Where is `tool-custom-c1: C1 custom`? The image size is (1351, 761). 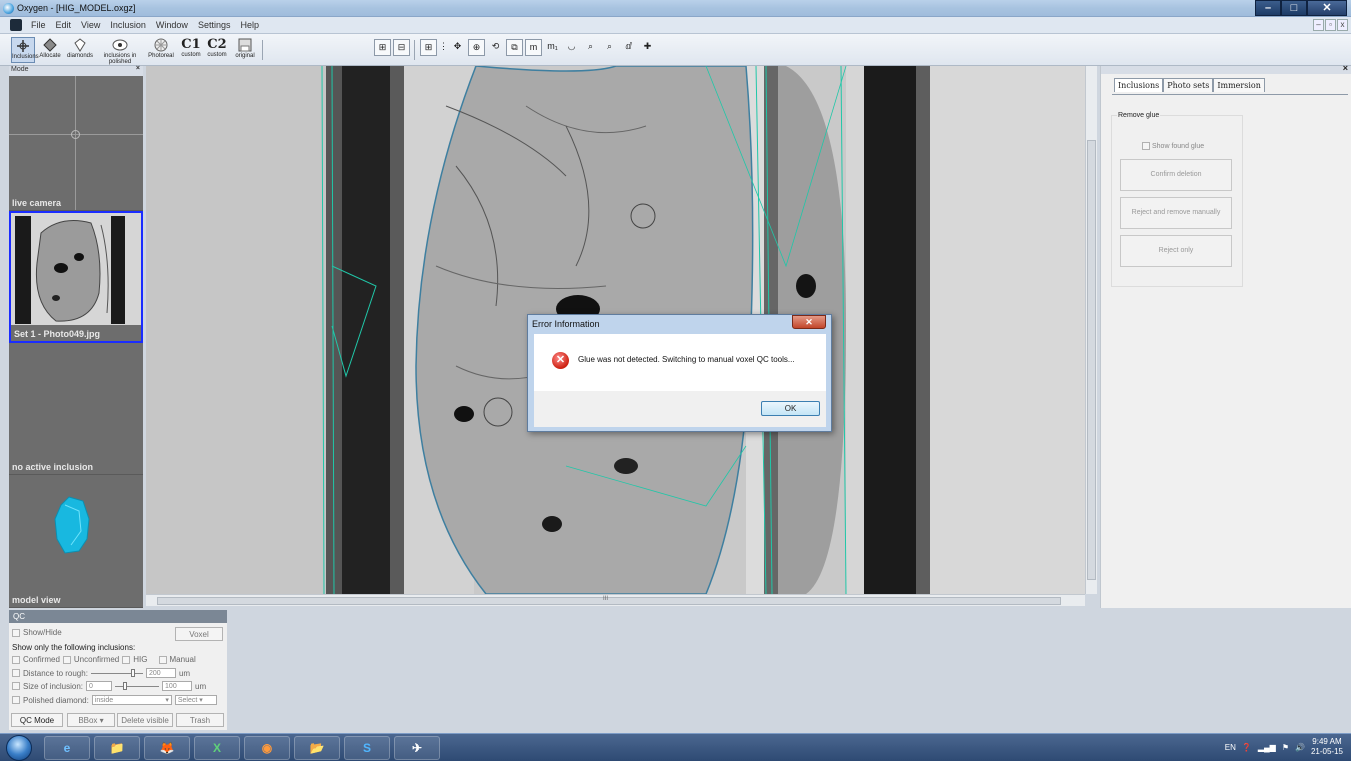
tool-custom-c1: C1 custom is located at coordinates (191, 50).